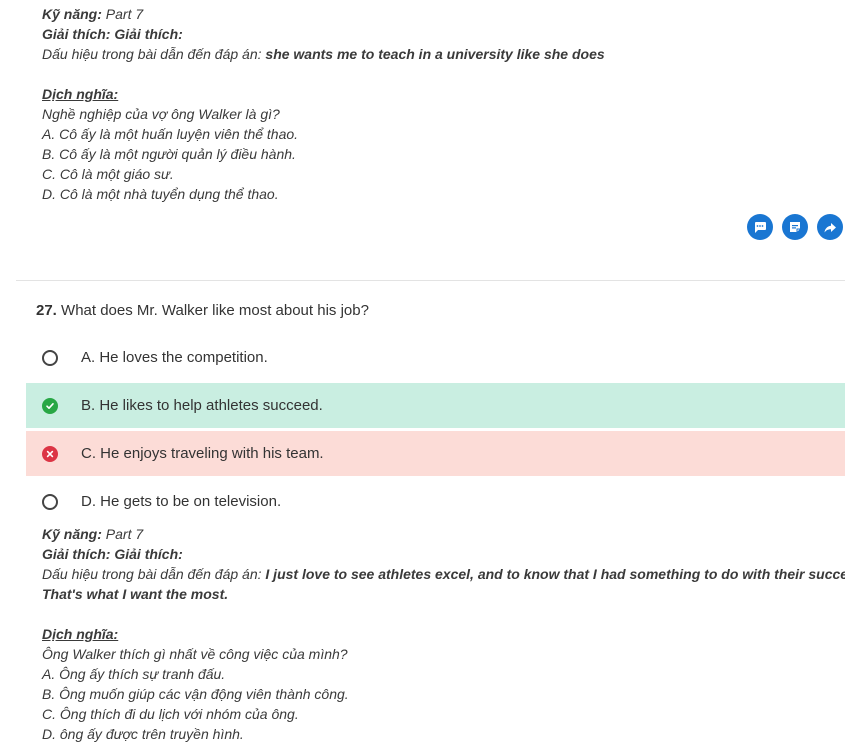  I want to click on option-c: C. He enjoys traveling with his team., so click(435, 453).